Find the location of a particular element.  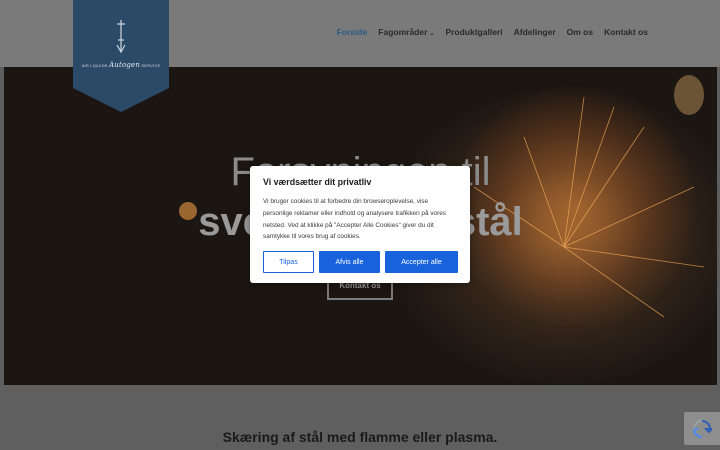

nav-fagomraader: Fagområder ⌄ is located at coordinates (406, 32).